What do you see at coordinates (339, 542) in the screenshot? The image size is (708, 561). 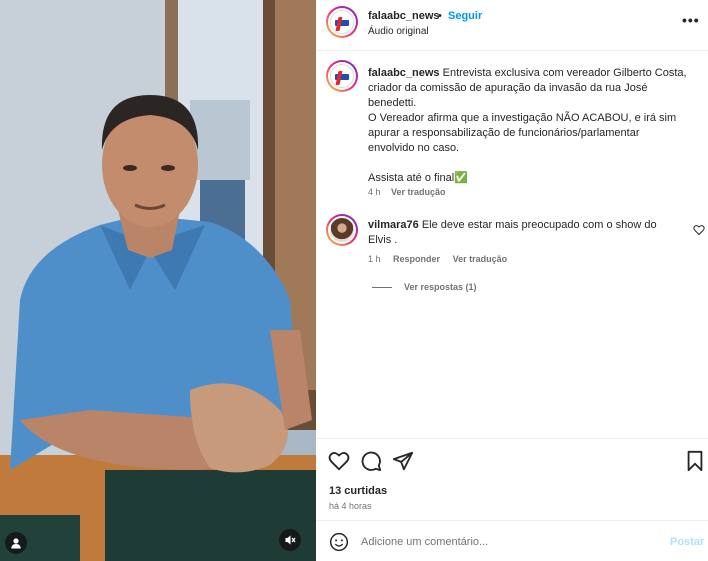 I see `emoji-icon` at bounding box center [339, 542].